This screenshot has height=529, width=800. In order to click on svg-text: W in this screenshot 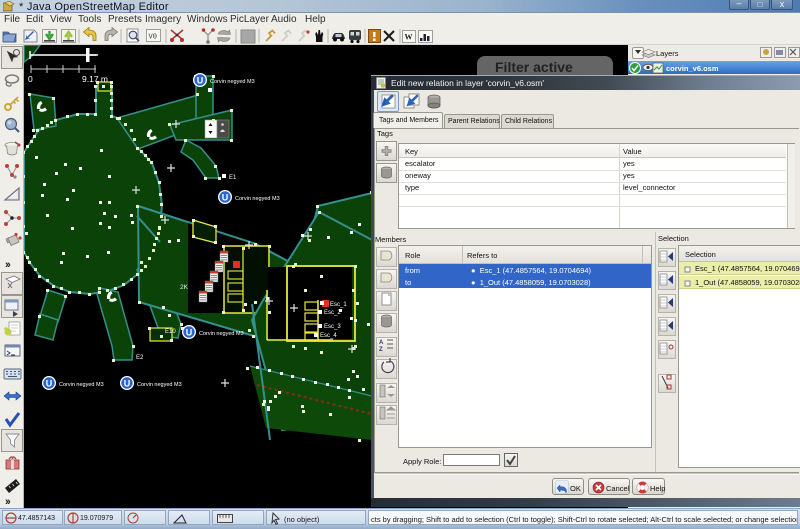, I will do `click(409, 37)`.